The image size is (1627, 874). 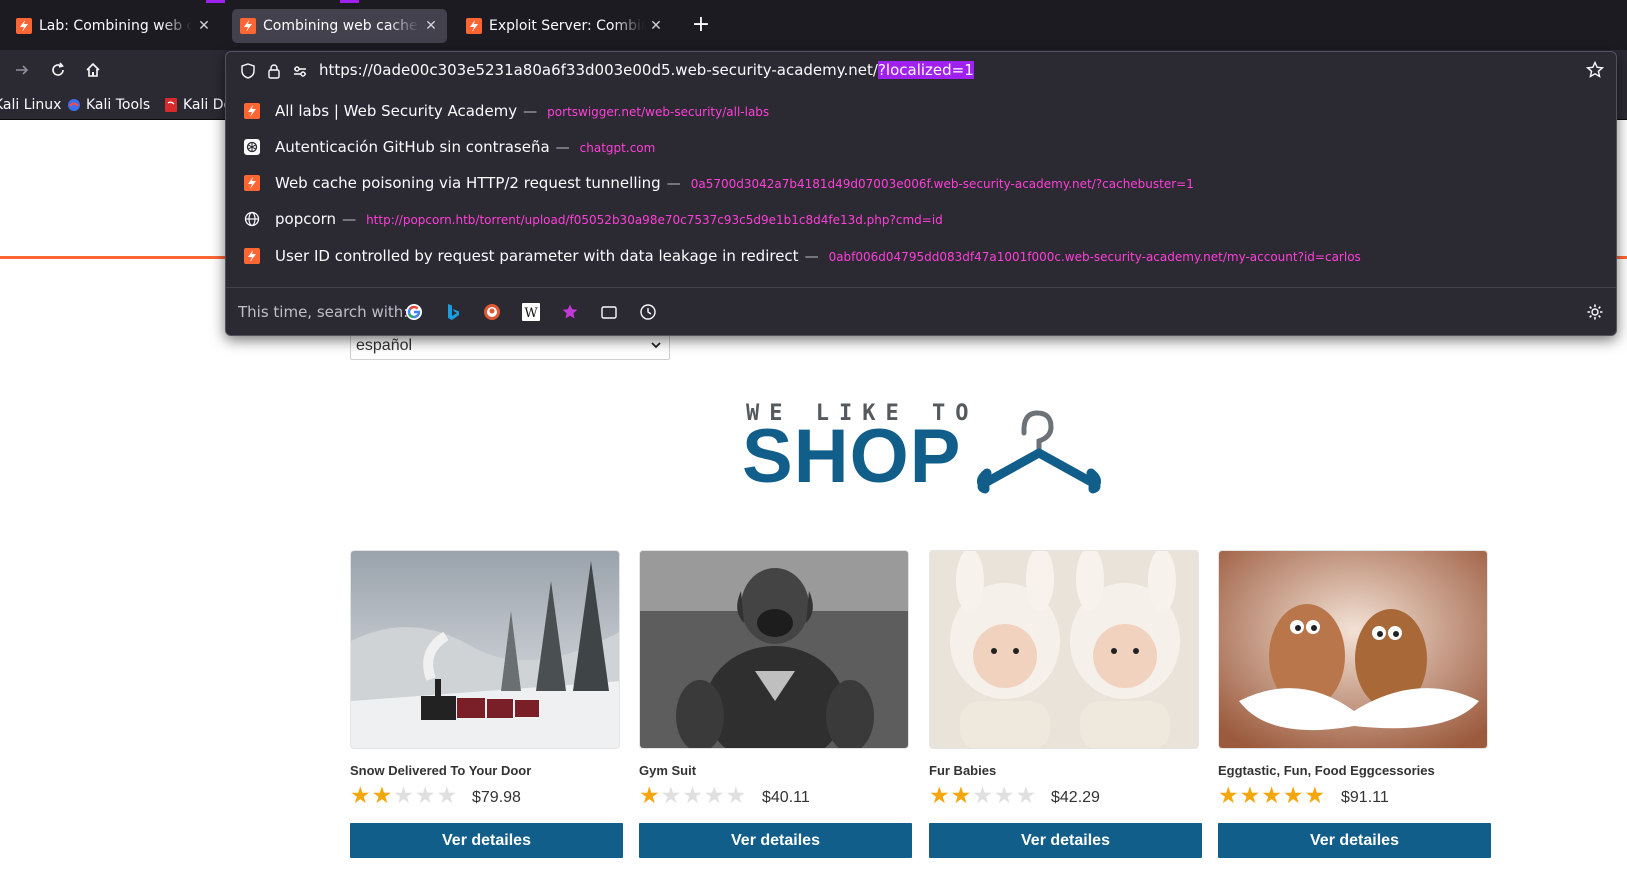 I want to click on reload-icon, so click(x=58, y=69).